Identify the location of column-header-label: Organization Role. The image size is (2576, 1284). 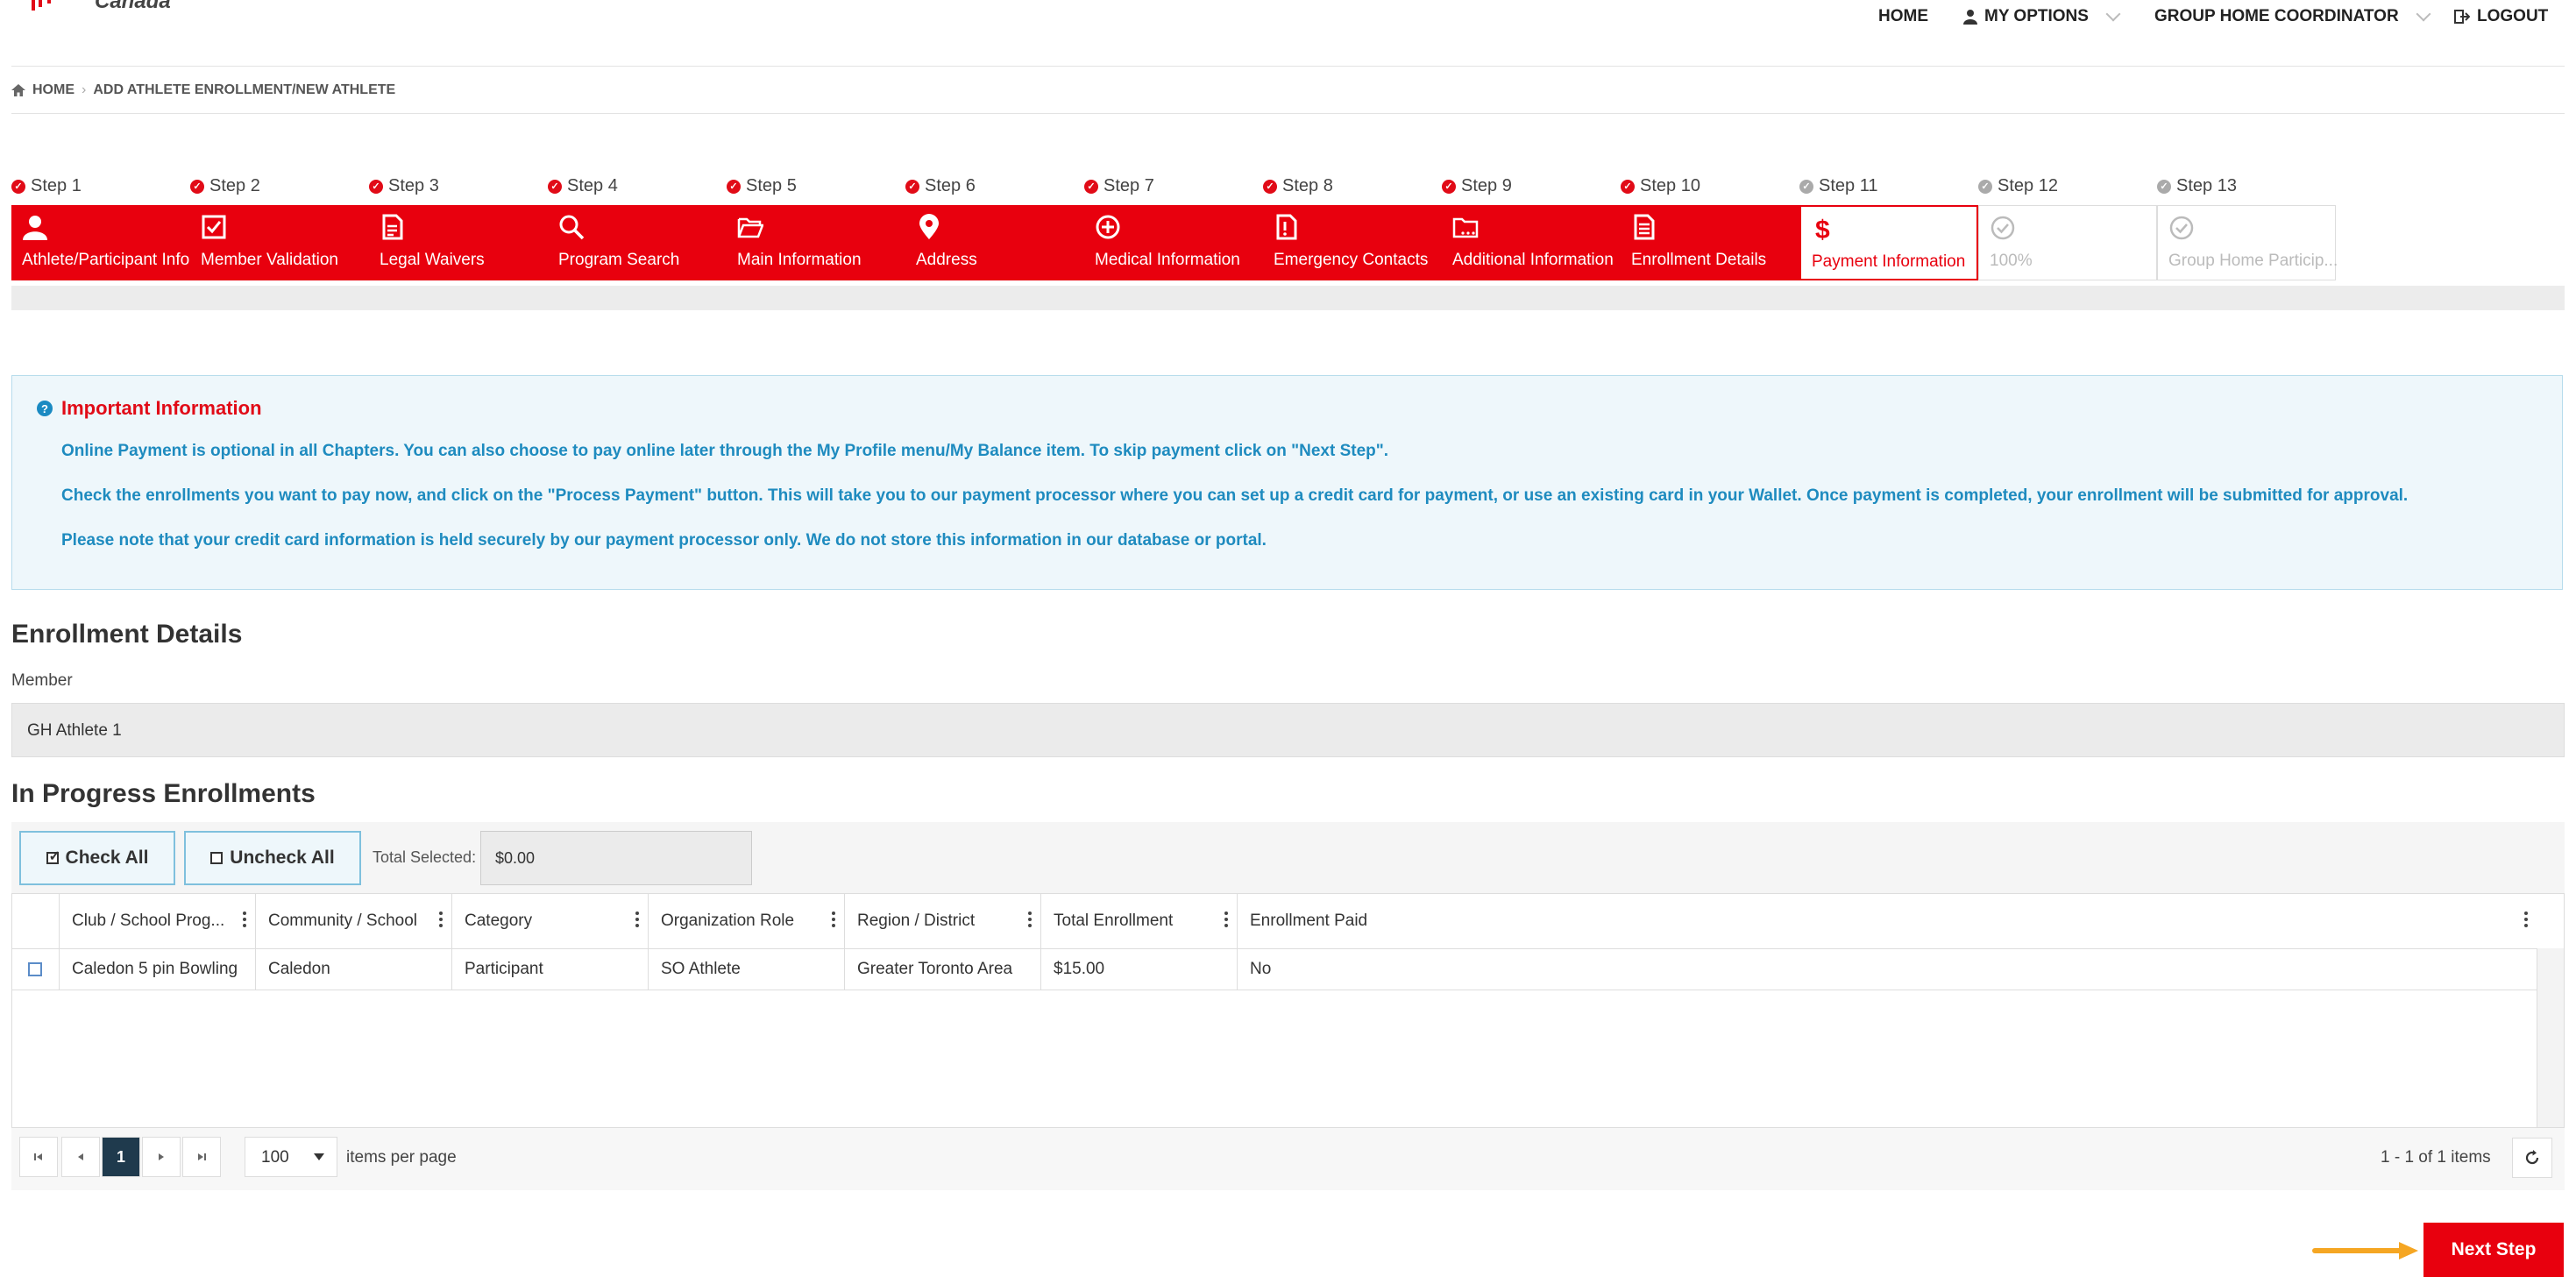
(728, 921).